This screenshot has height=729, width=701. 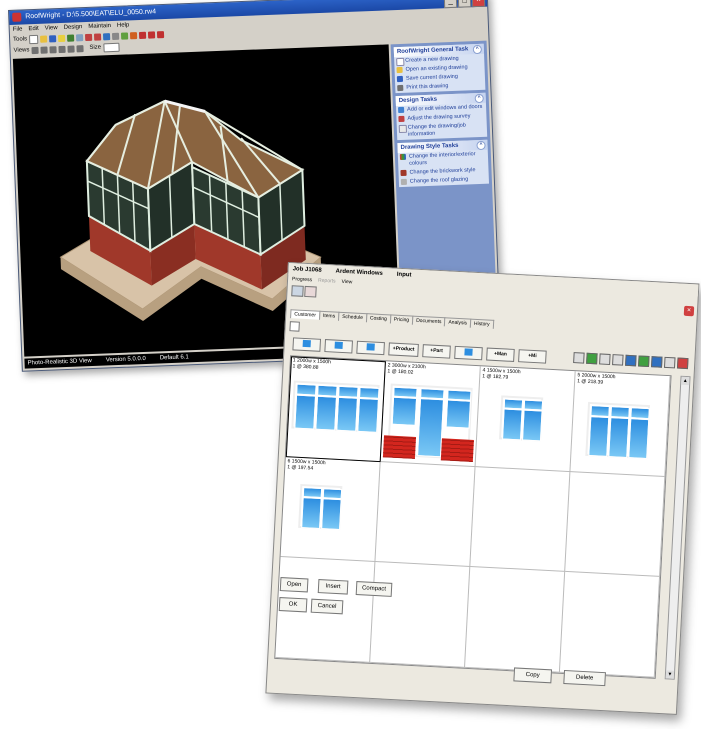 What do you see at coordinates (59, 362) in the screenshot?
I see `status-mode: Photo-Realistic 3D View` at bounding box center [59, 362].